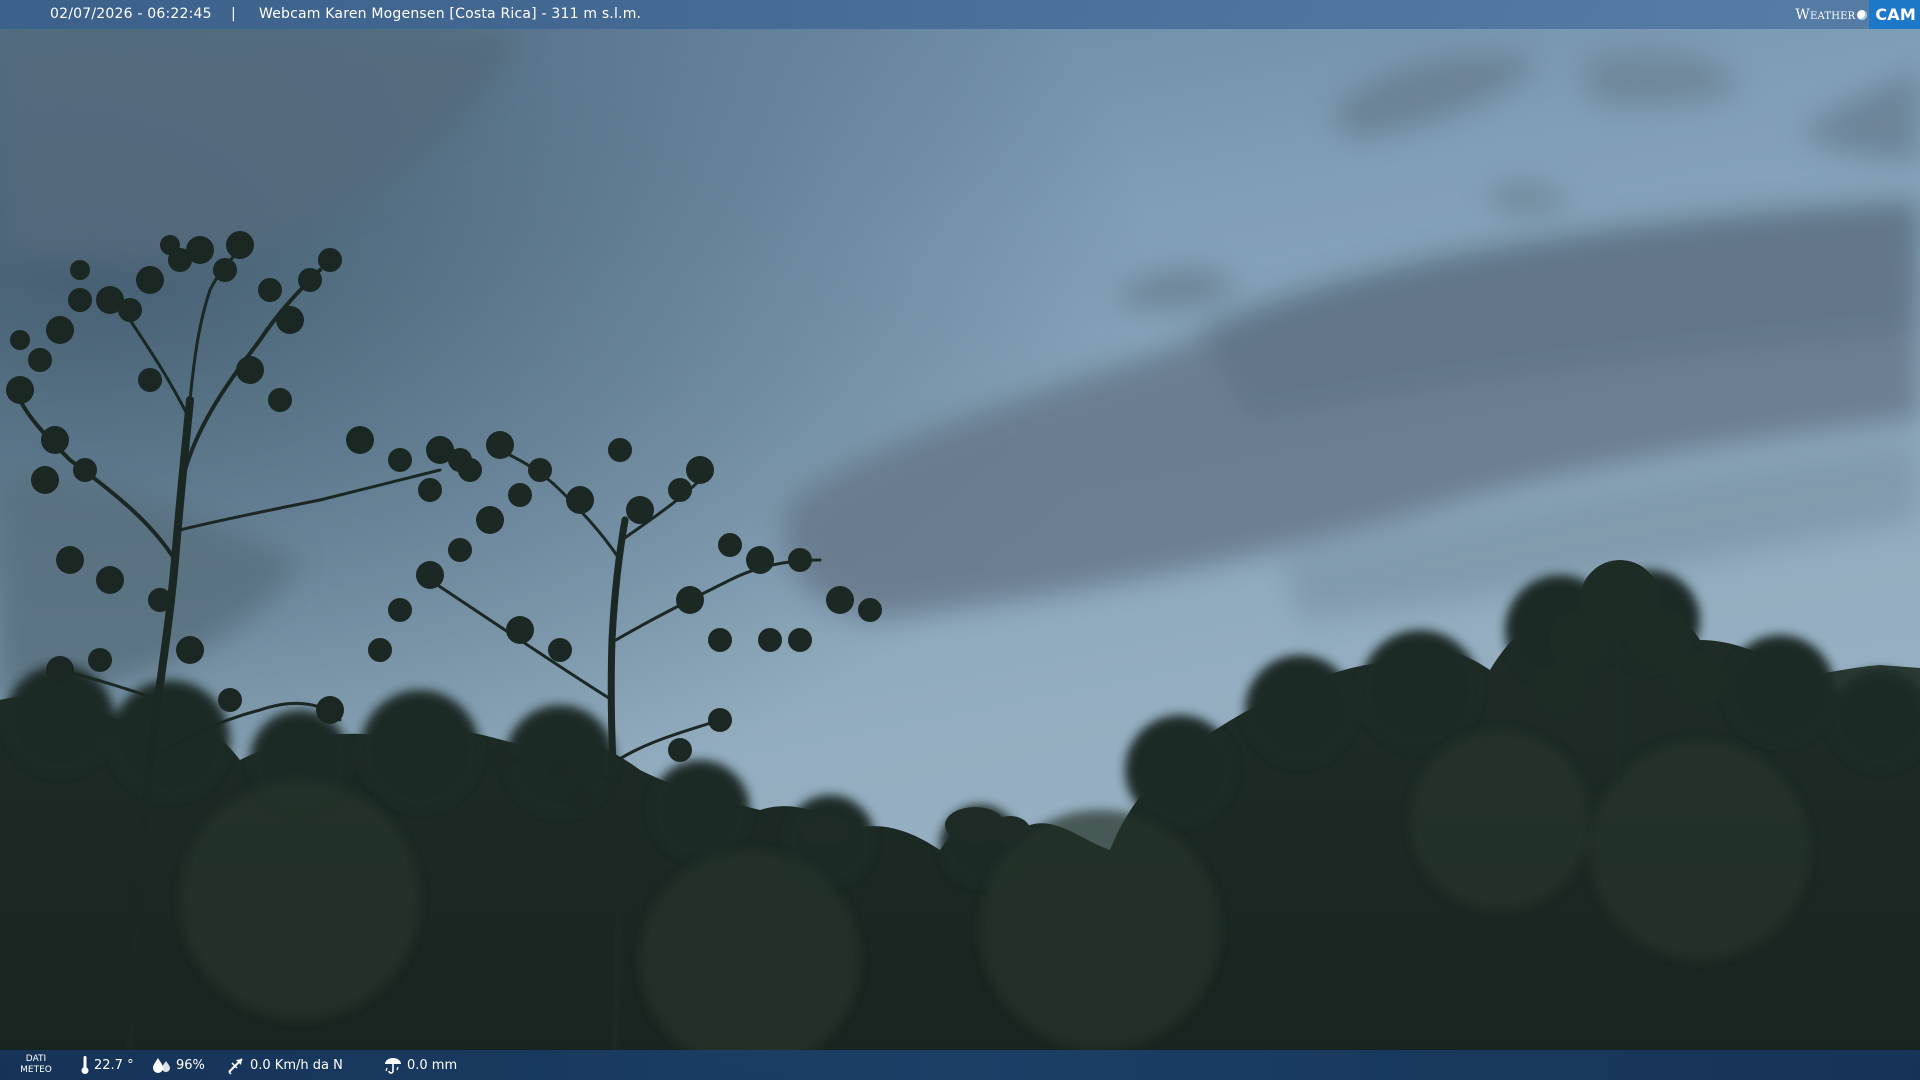 This screenshot has width=1920, height=1080. Describe the element at coordinates (296, 1065) in the screenshot. I see `wind-value: 0.0 Km/h da N` at that location.